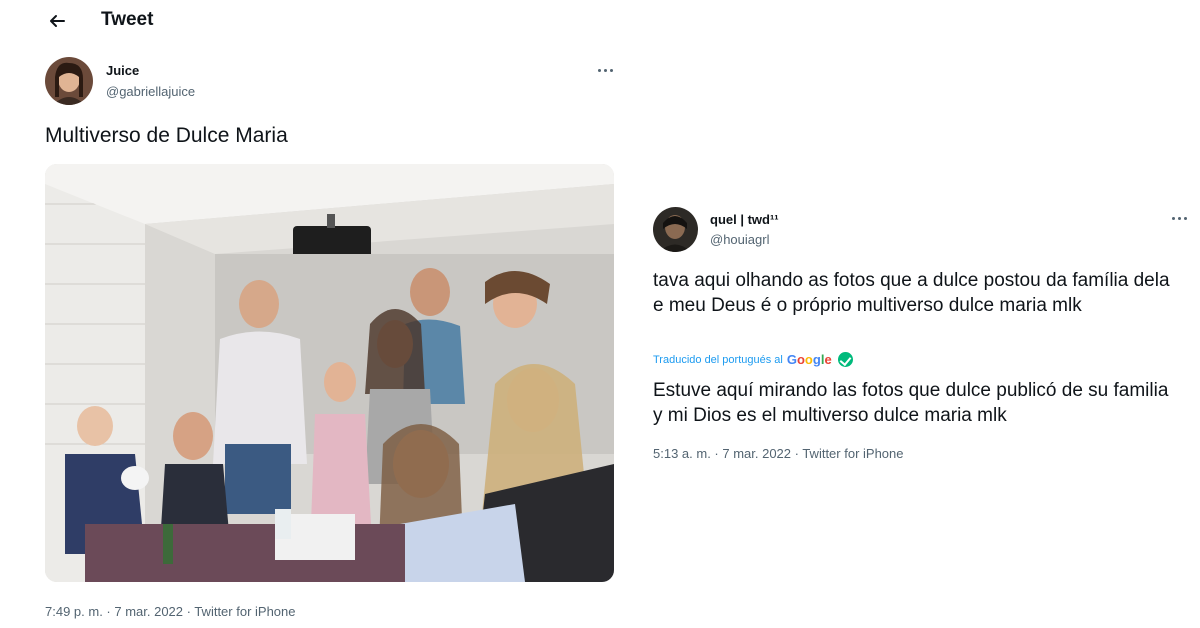 Image resolution: width=1200 pixels, height=628 pixels. Describe the element at coordinates (809, 359) in the screenshot. I see `google-logo: Google` at that location.